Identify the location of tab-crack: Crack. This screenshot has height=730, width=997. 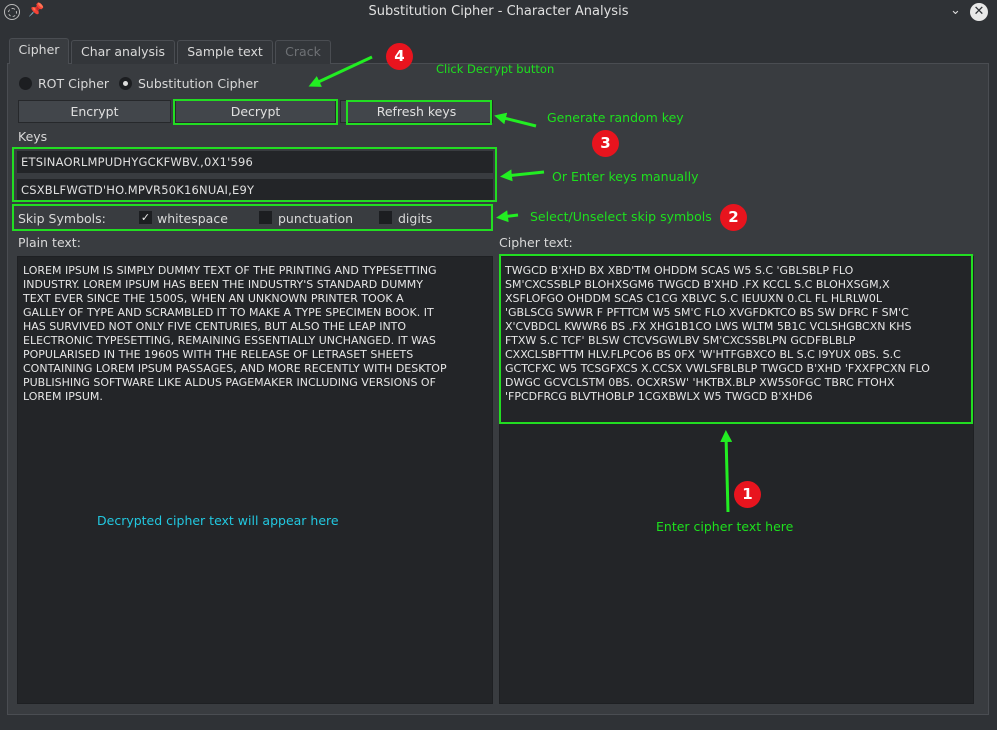
(303, 52).